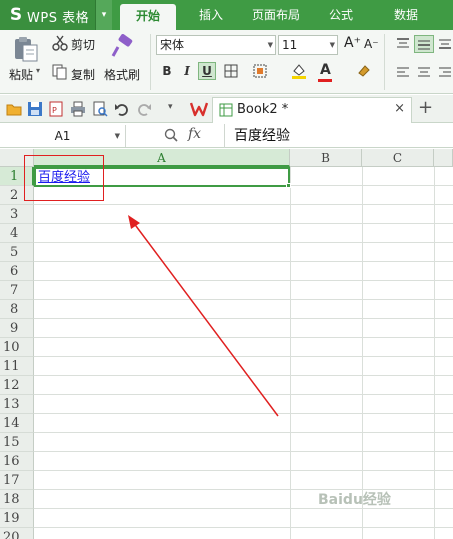 This screenshot has width=453, height=539. I want to click on format-painter-icon, so click(122, 46).